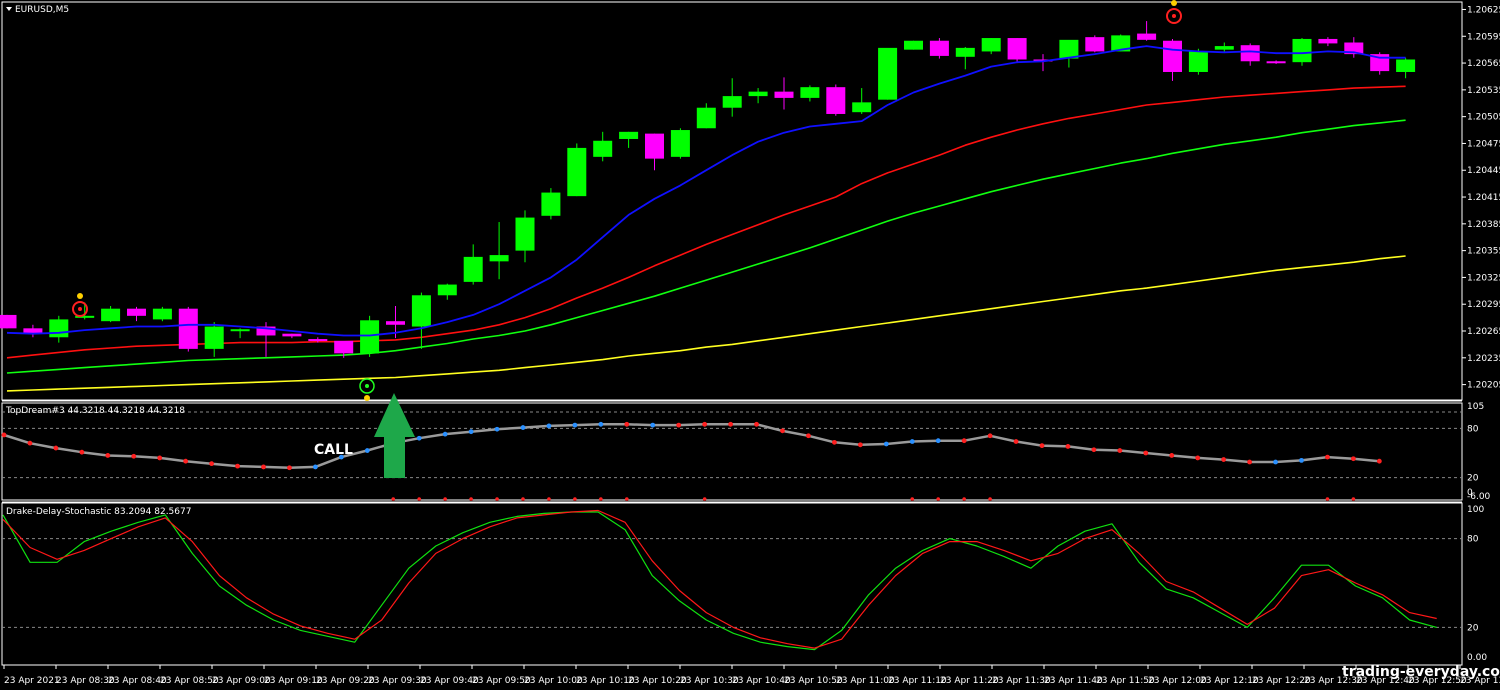 This screenshot has height=690, width=1500. I want to click on stochastic-axis-label: 100, so click(1475, 510).